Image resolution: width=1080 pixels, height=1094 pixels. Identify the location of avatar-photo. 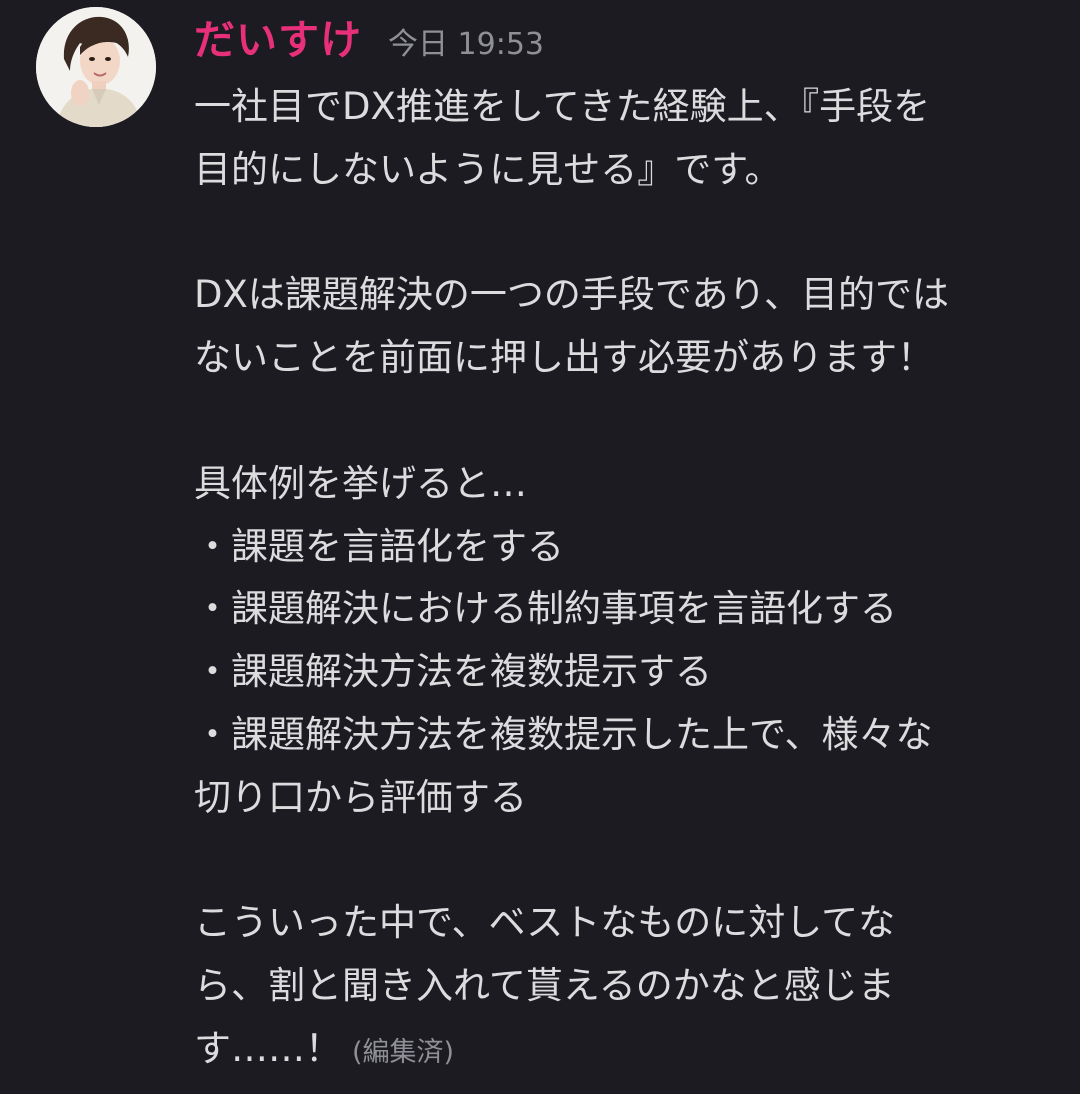
(96, 67).